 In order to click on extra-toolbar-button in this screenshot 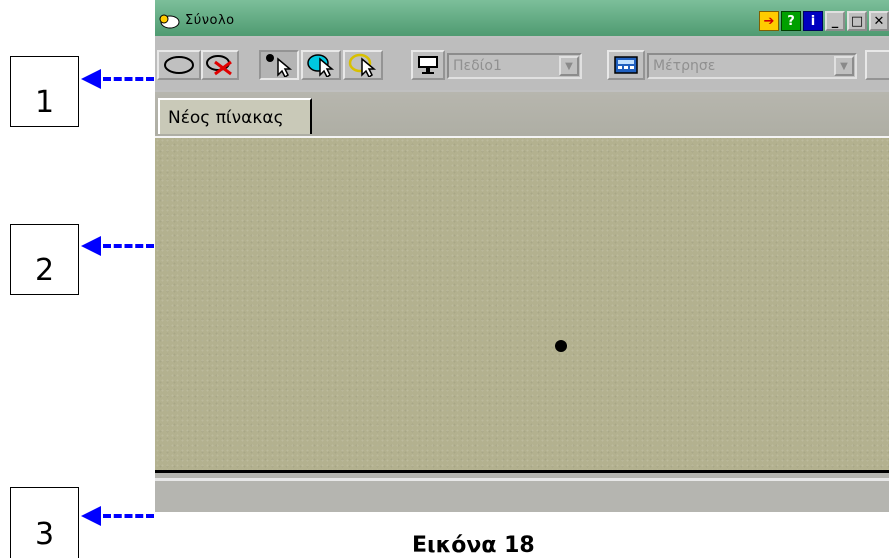, I will do `click(877, 65)`.